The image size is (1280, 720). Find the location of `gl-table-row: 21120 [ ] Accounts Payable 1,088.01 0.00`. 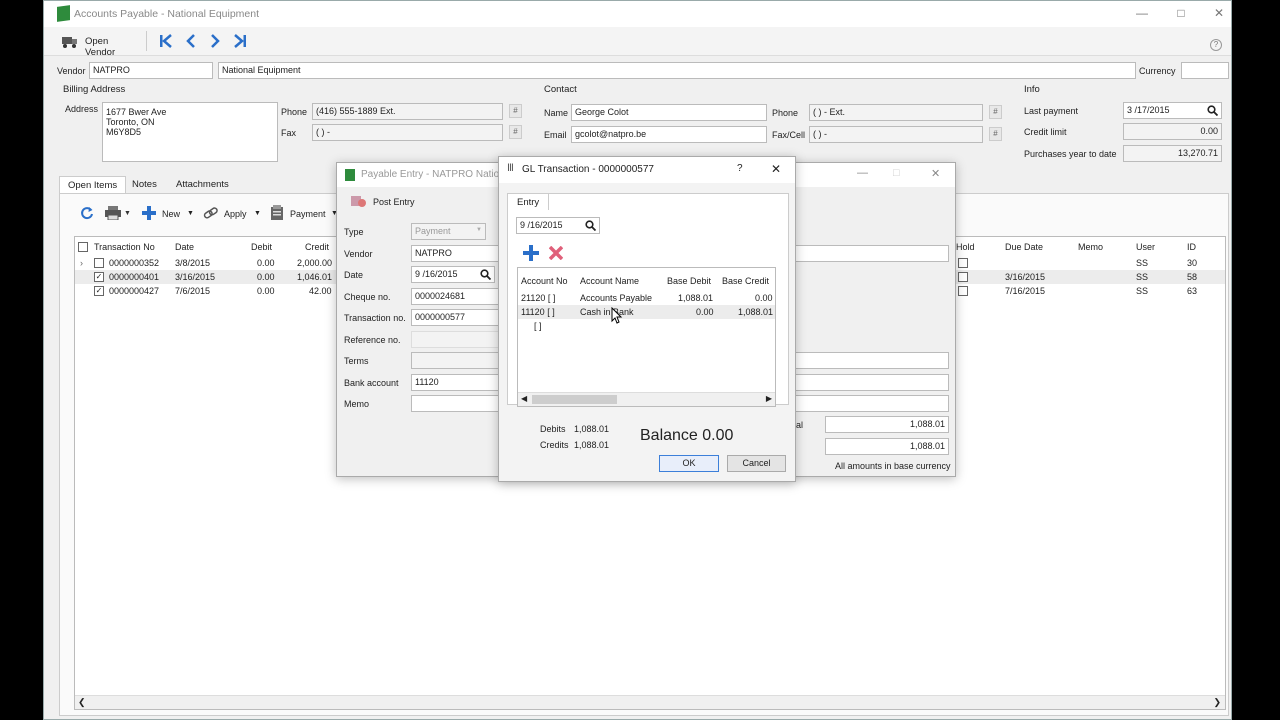

gl-table-row: 21120 [ ] Accounts Payable 1,088.01 0.00 is located at coordinates (646, 298).